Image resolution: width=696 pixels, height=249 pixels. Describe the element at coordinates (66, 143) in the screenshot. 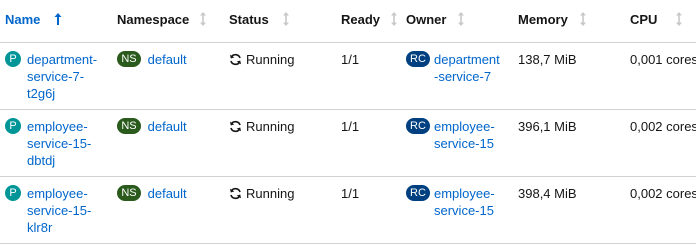

I see `pod-name-link: employee- service-15- dbtdj` at that location.